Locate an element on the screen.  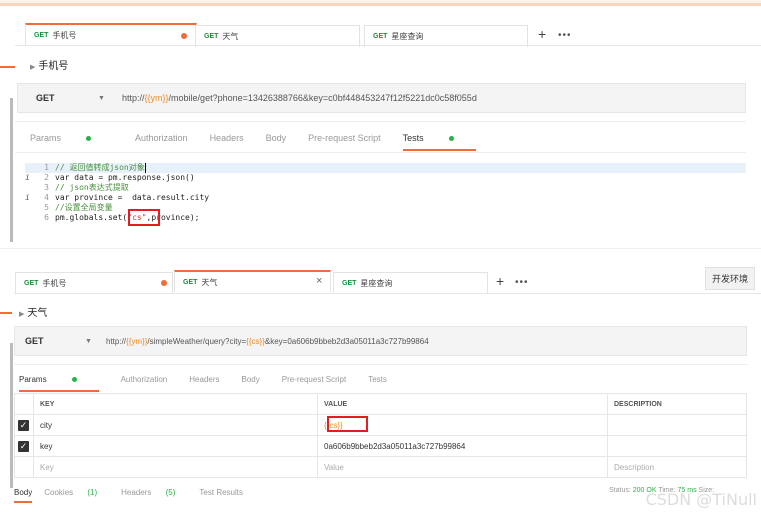
key-cell: key is located at coordinates (175, 446).